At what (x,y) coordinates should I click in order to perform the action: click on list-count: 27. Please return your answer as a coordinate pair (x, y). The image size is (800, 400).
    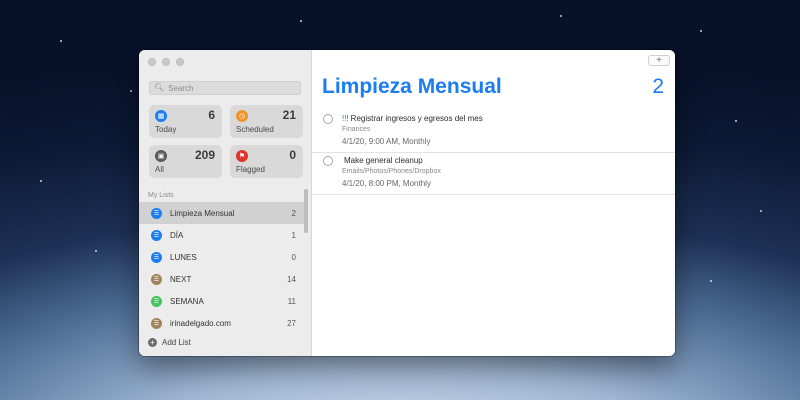
    Looking at the image, I should click on (291, 323).